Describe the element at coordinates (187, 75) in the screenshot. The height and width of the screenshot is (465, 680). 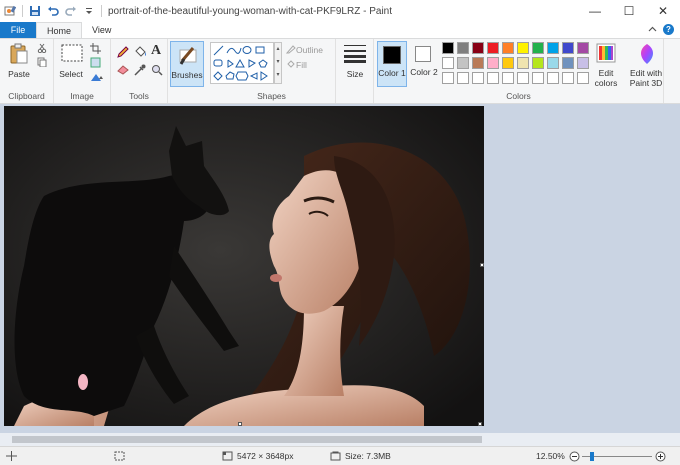
I see `brushes-label: Brushes` at that location.